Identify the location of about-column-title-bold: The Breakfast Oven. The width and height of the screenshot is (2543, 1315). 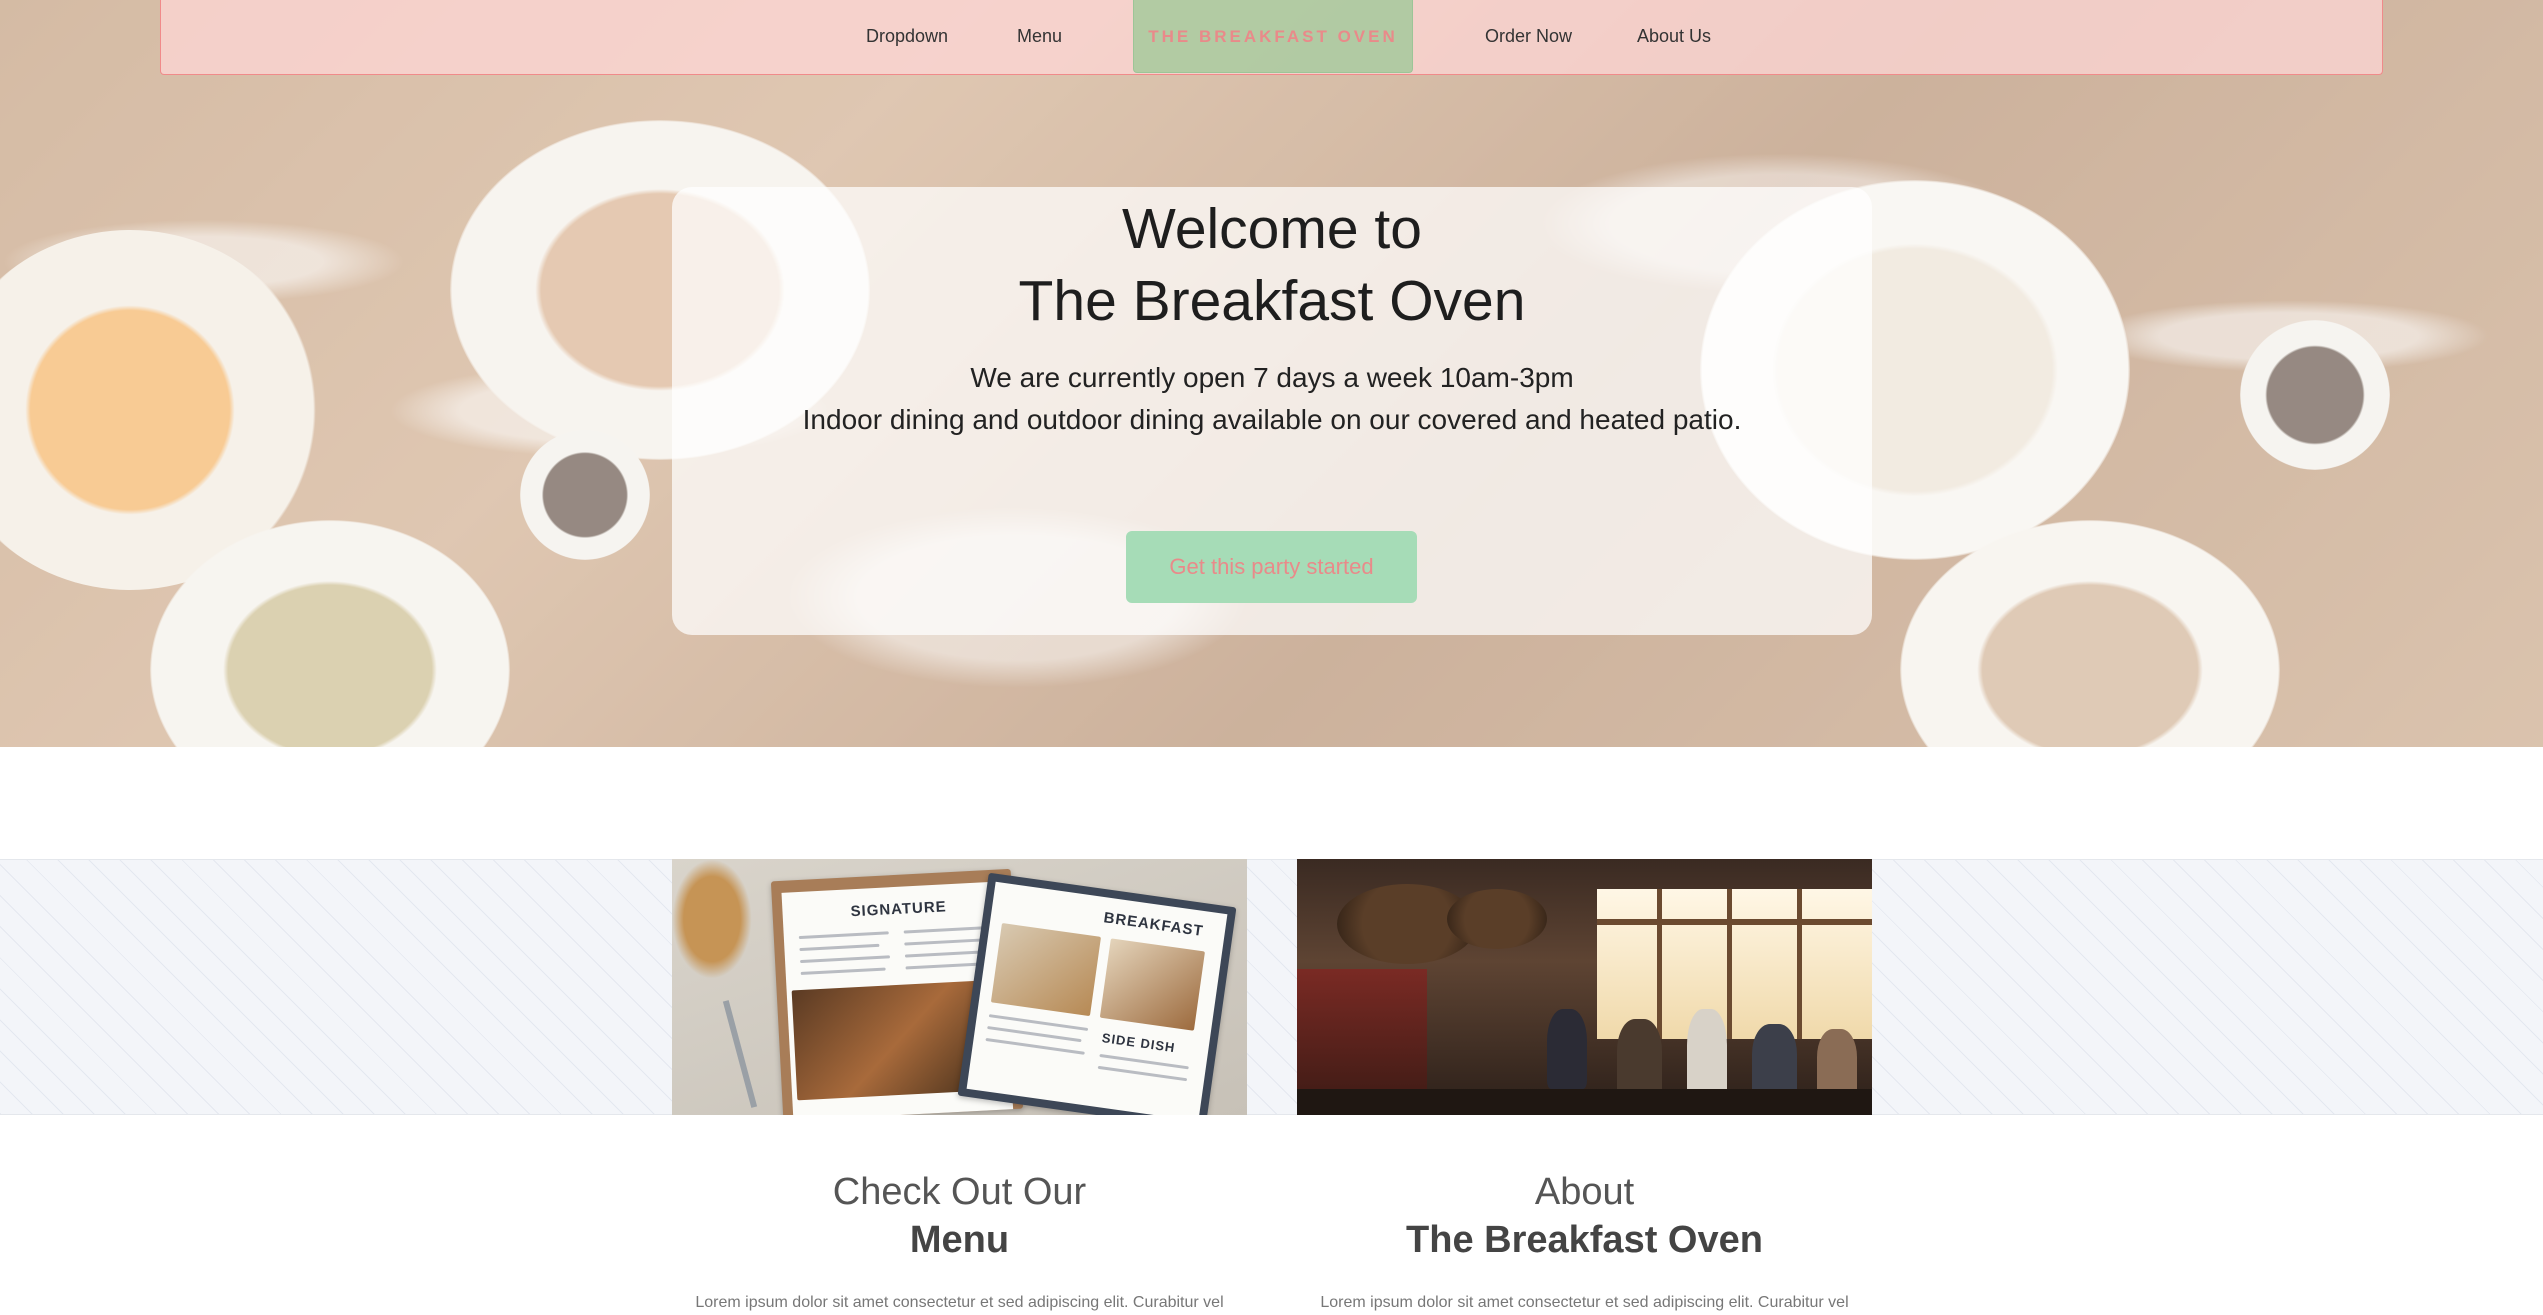
(1584, 1240).